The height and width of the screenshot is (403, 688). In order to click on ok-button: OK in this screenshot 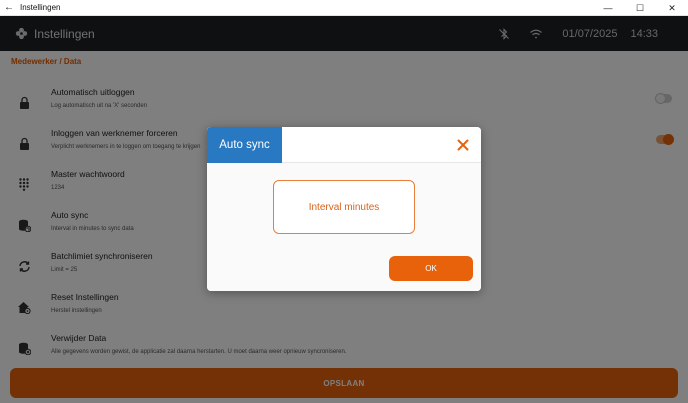, I will do `click(431, 268)`.